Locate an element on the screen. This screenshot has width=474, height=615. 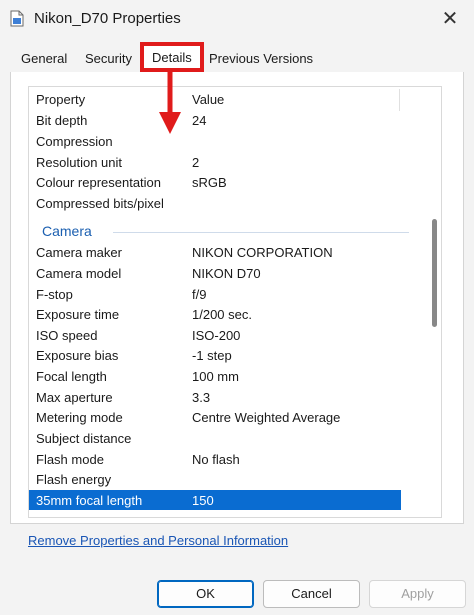
tab-previous-versions: Previous Versions is located at coordinates (261, 58).